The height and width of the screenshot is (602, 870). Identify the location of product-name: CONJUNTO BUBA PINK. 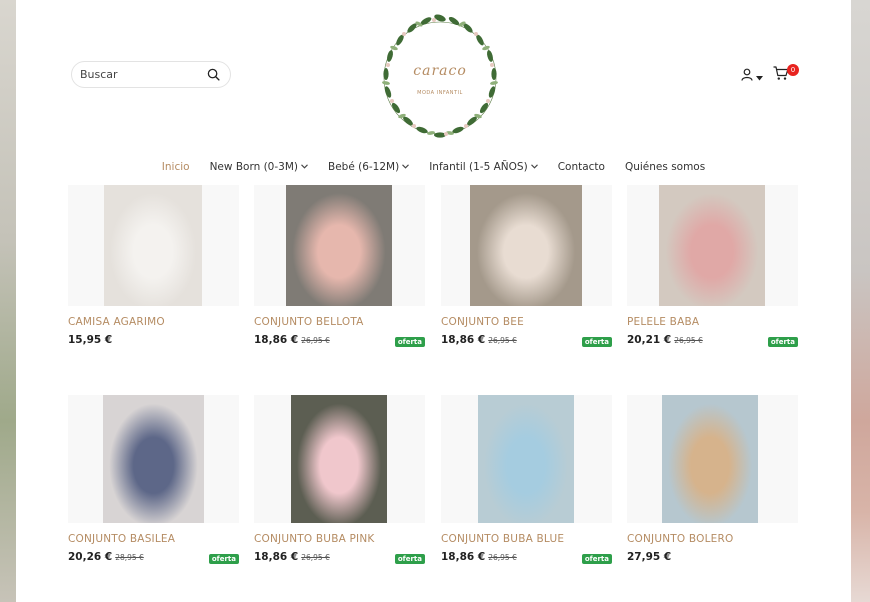
(314, 539).